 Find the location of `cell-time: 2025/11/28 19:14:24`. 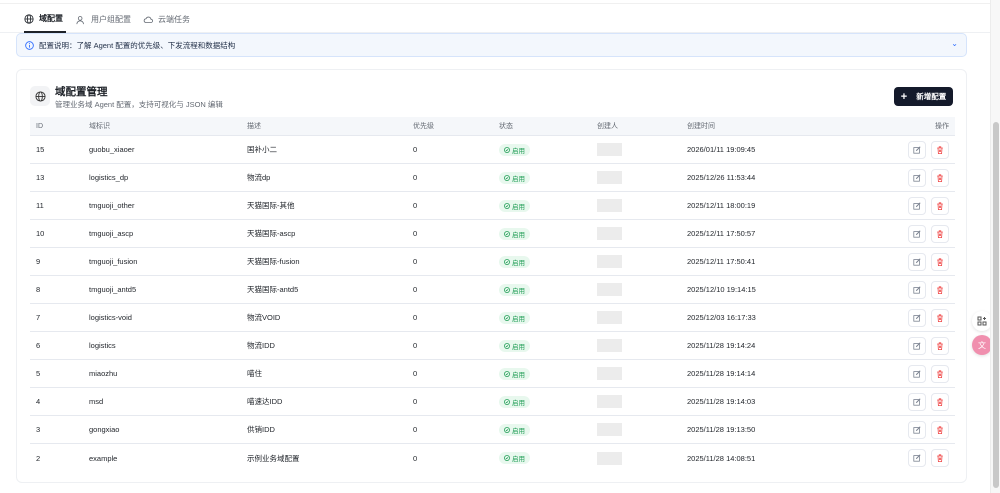

cell-time: 2025/11/28 19:14:24 is located at coordinates (721, 345).